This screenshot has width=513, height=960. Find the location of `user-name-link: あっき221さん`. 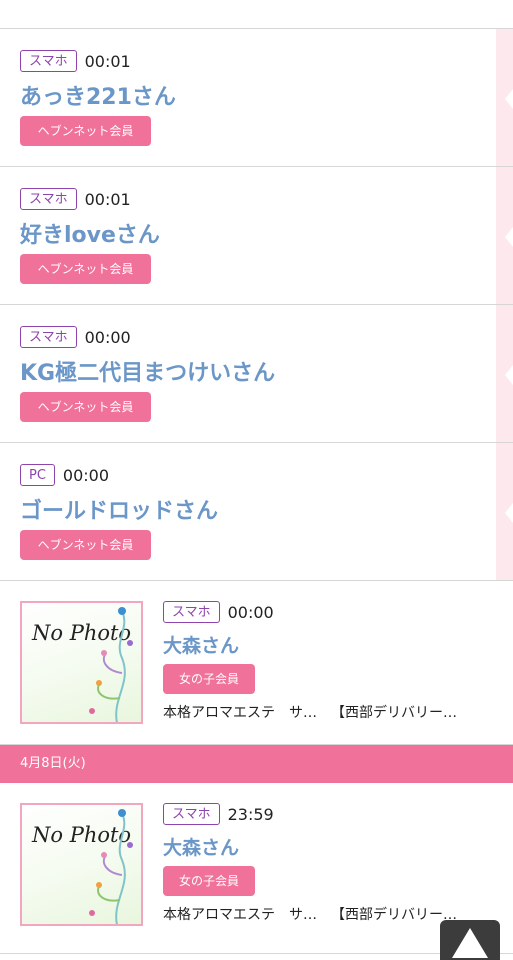

user-name-link: あっき221さん is located at coordinates (98, 95).